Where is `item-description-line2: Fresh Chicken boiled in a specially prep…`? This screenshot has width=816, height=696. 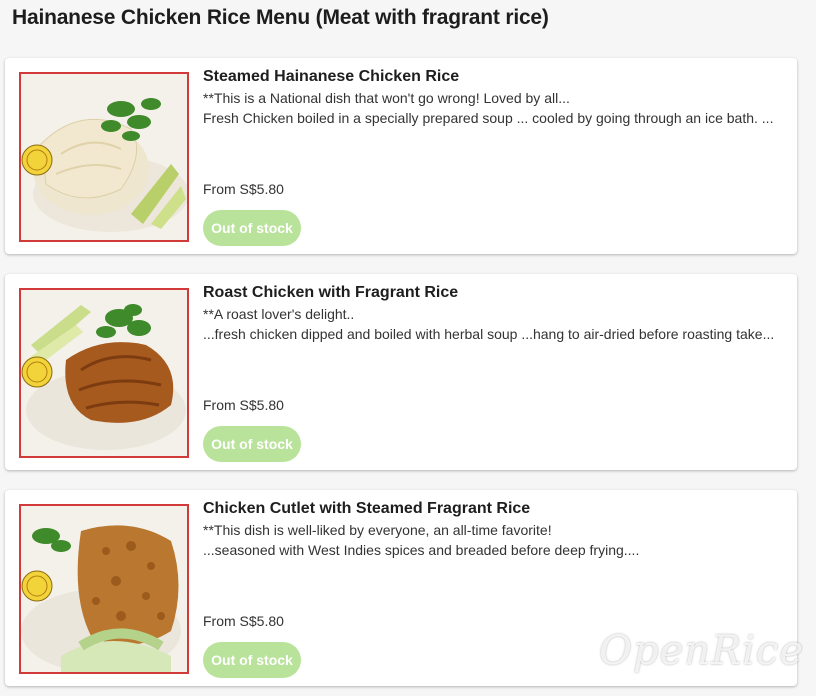 item-description-line2: Fresh Chicken boiled in a specially prep… is located at coordinates (488, 118).